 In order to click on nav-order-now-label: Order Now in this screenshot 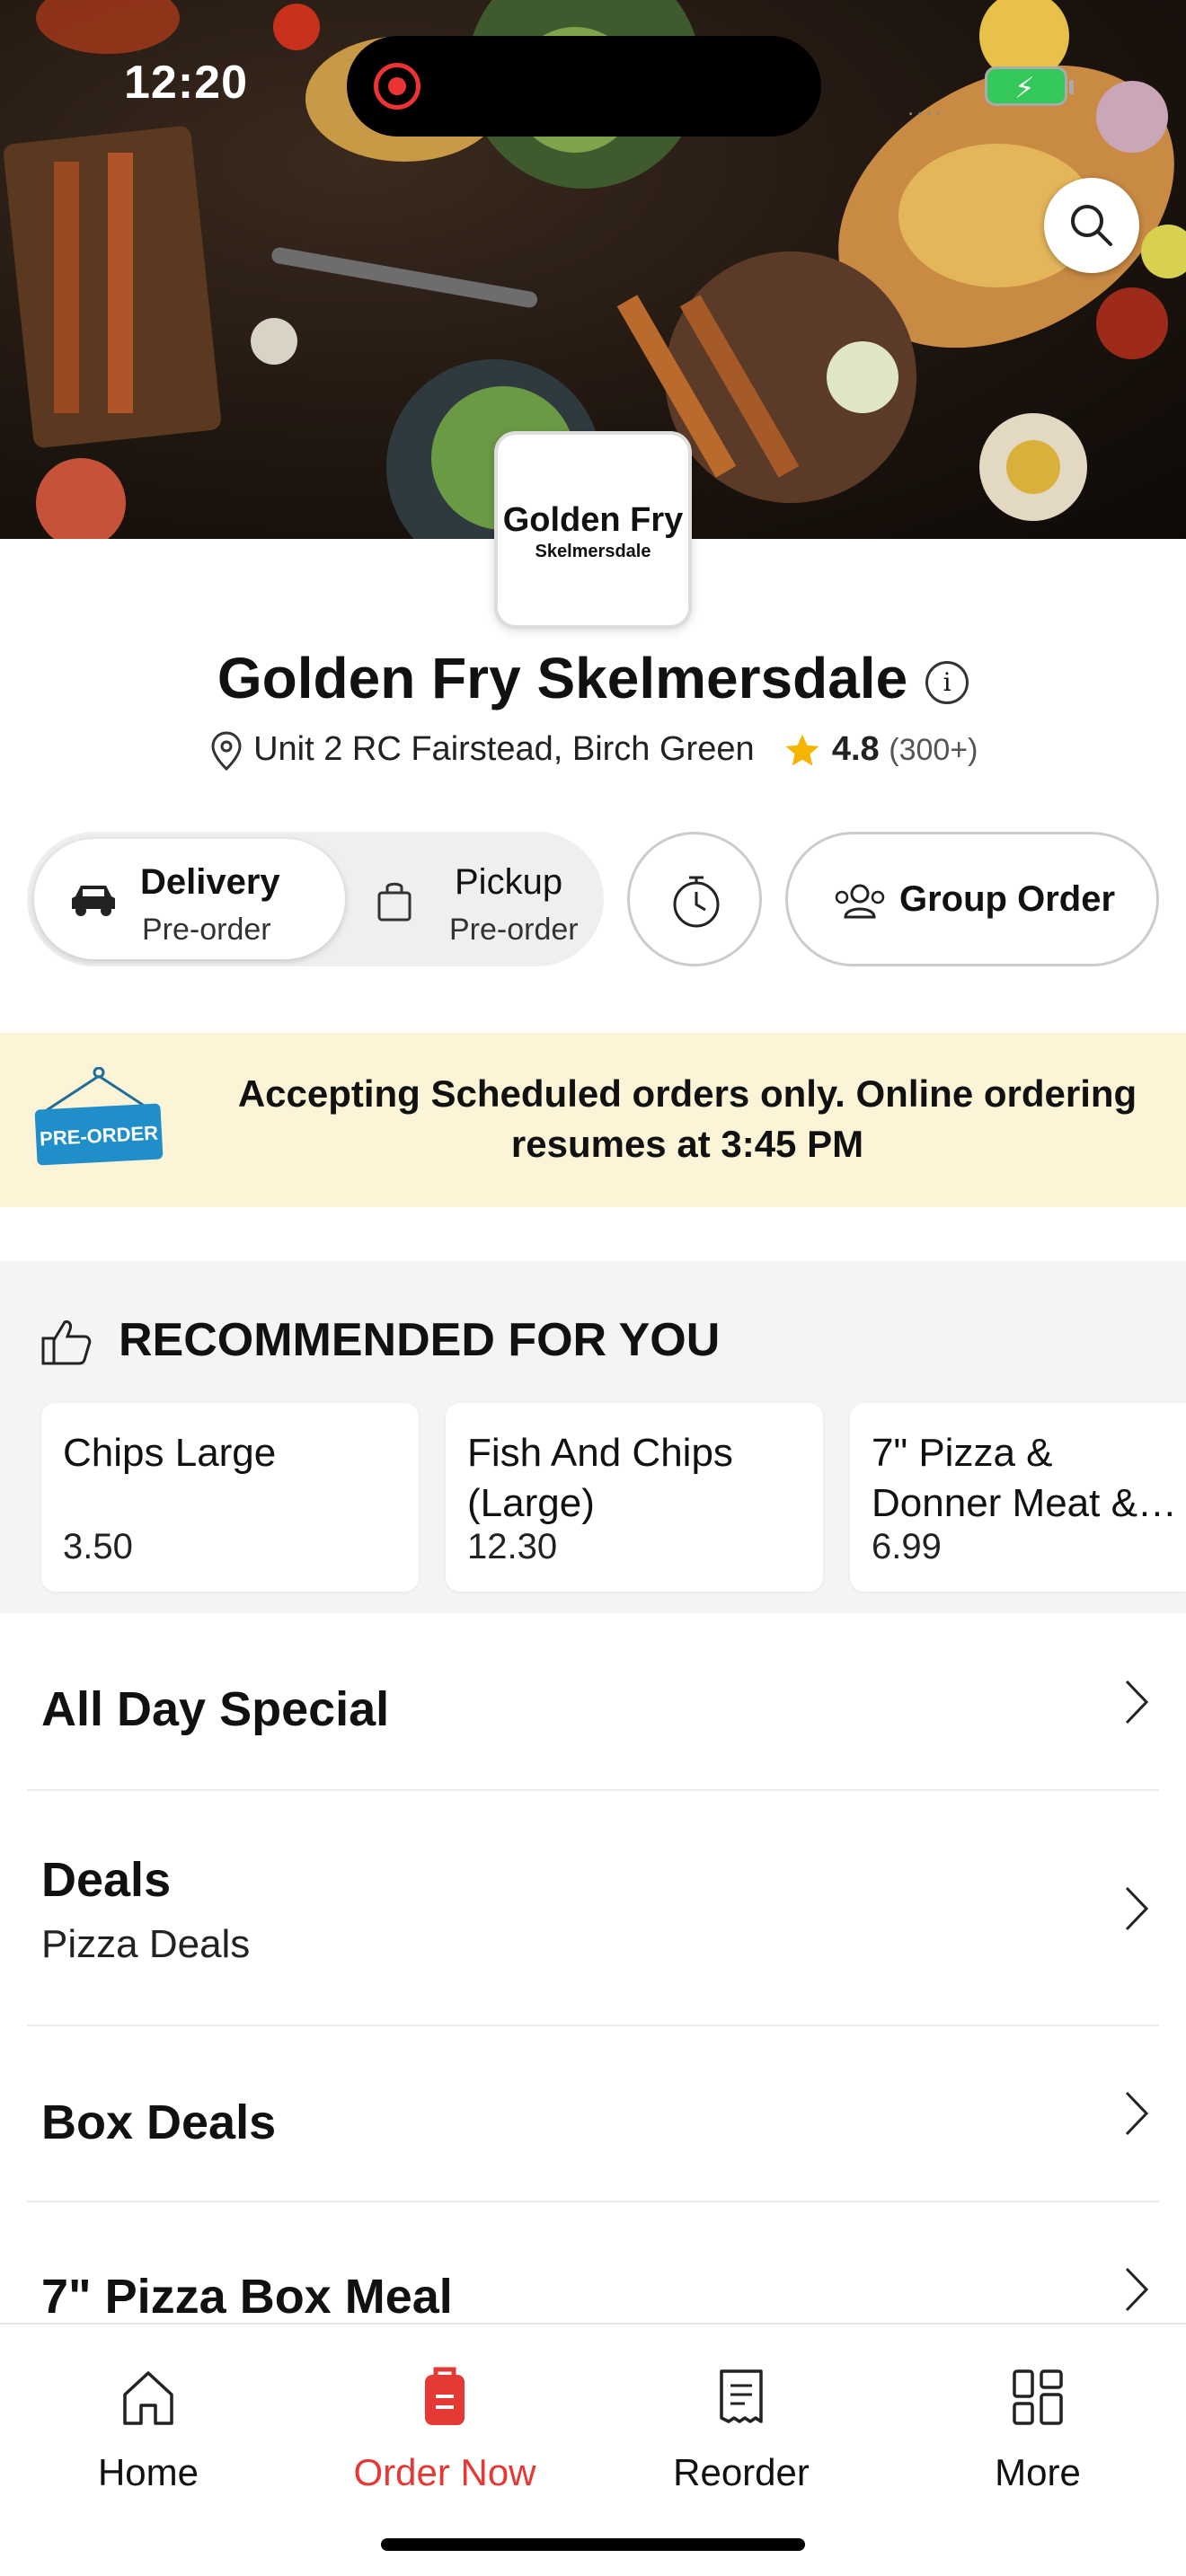, I will do `click(444, 2472)`.